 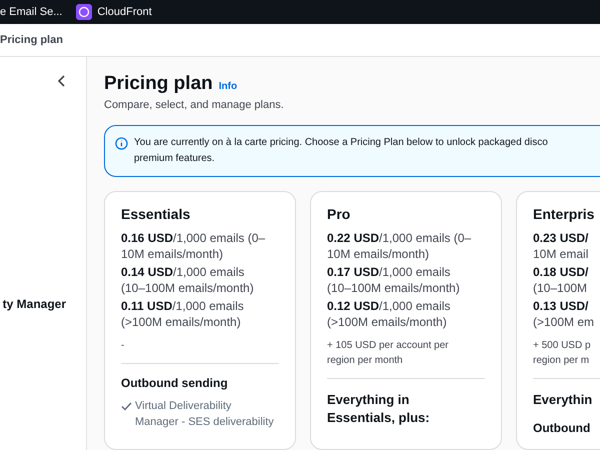 I want to click on price-text: 0.11 USD/1,000 emails (>100M emails/month), so click(x=183, y=314).